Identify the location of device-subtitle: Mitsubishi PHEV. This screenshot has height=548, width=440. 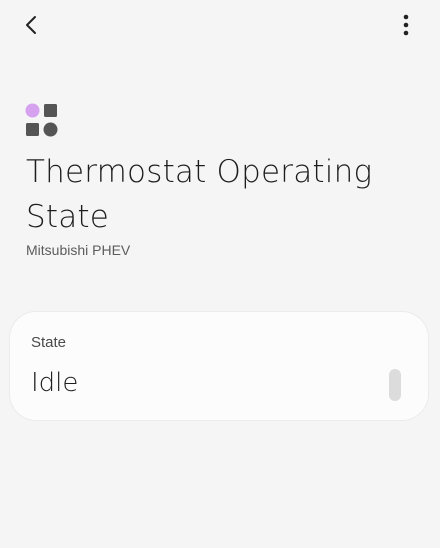
(78, 250).